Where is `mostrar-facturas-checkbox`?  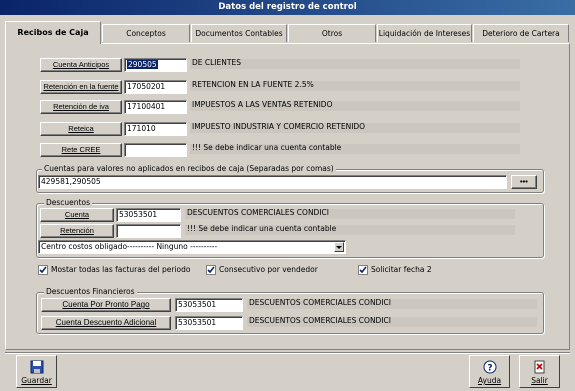
mostrar-facturas-checkbox is located at coordinates (43, 270).